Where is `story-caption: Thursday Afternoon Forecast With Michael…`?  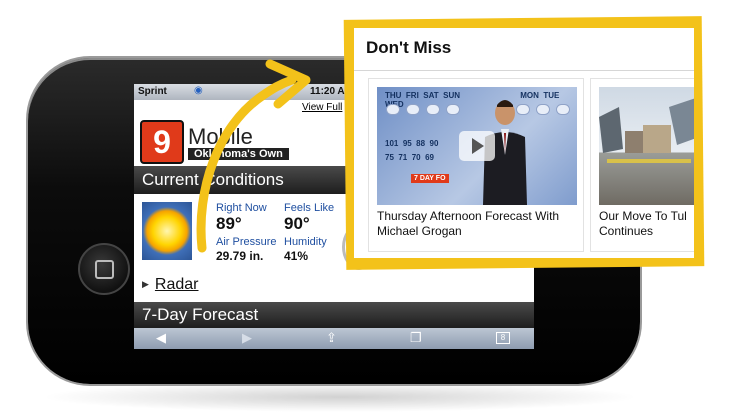 story-caption: Thursday Afternoon Forecast With Michael… is located at coordinates (468, 224).